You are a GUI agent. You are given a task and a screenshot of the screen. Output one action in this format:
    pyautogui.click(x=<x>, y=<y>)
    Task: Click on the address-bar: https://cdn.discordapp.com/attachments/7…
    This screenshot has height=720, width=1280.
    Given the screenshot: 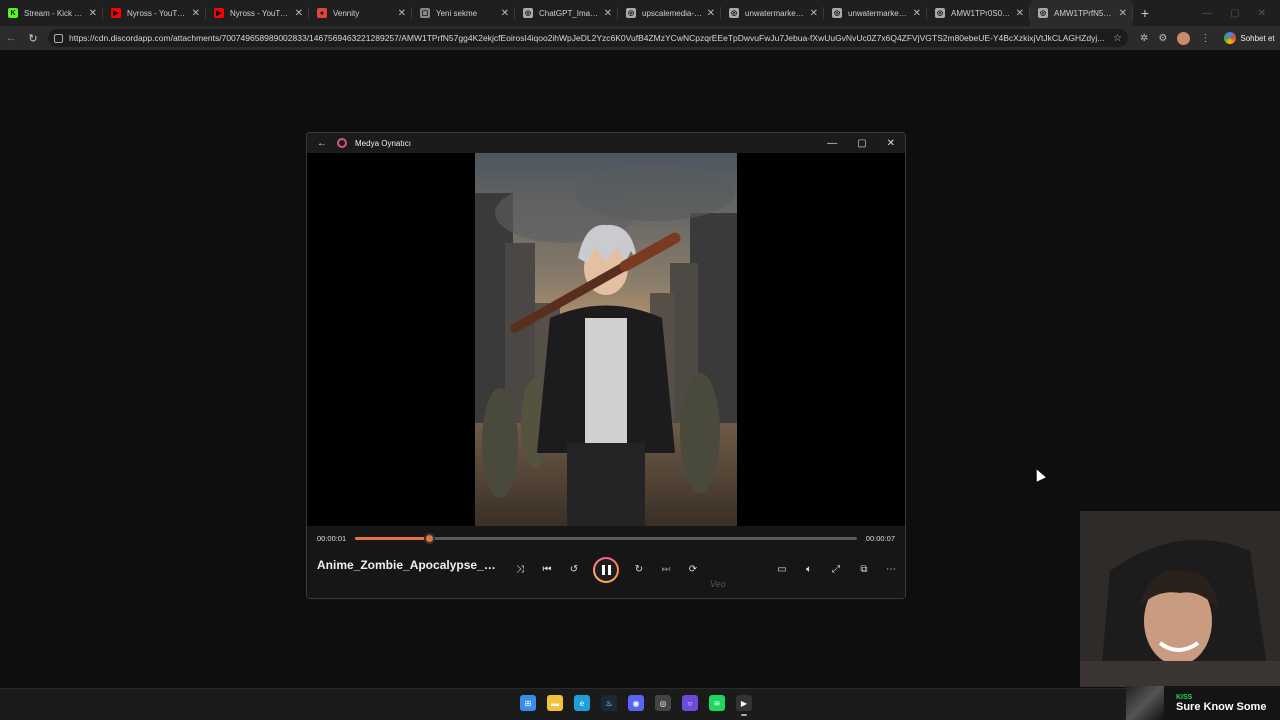 What is the action you would take?
    pyautogui.click(x=588, y=38)
    